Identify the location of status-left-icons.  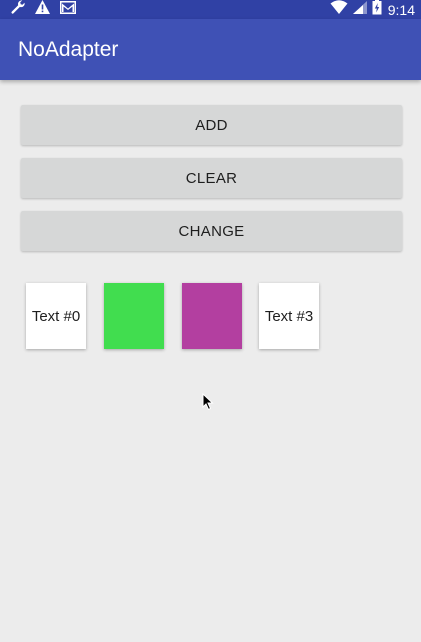
(43, 9).